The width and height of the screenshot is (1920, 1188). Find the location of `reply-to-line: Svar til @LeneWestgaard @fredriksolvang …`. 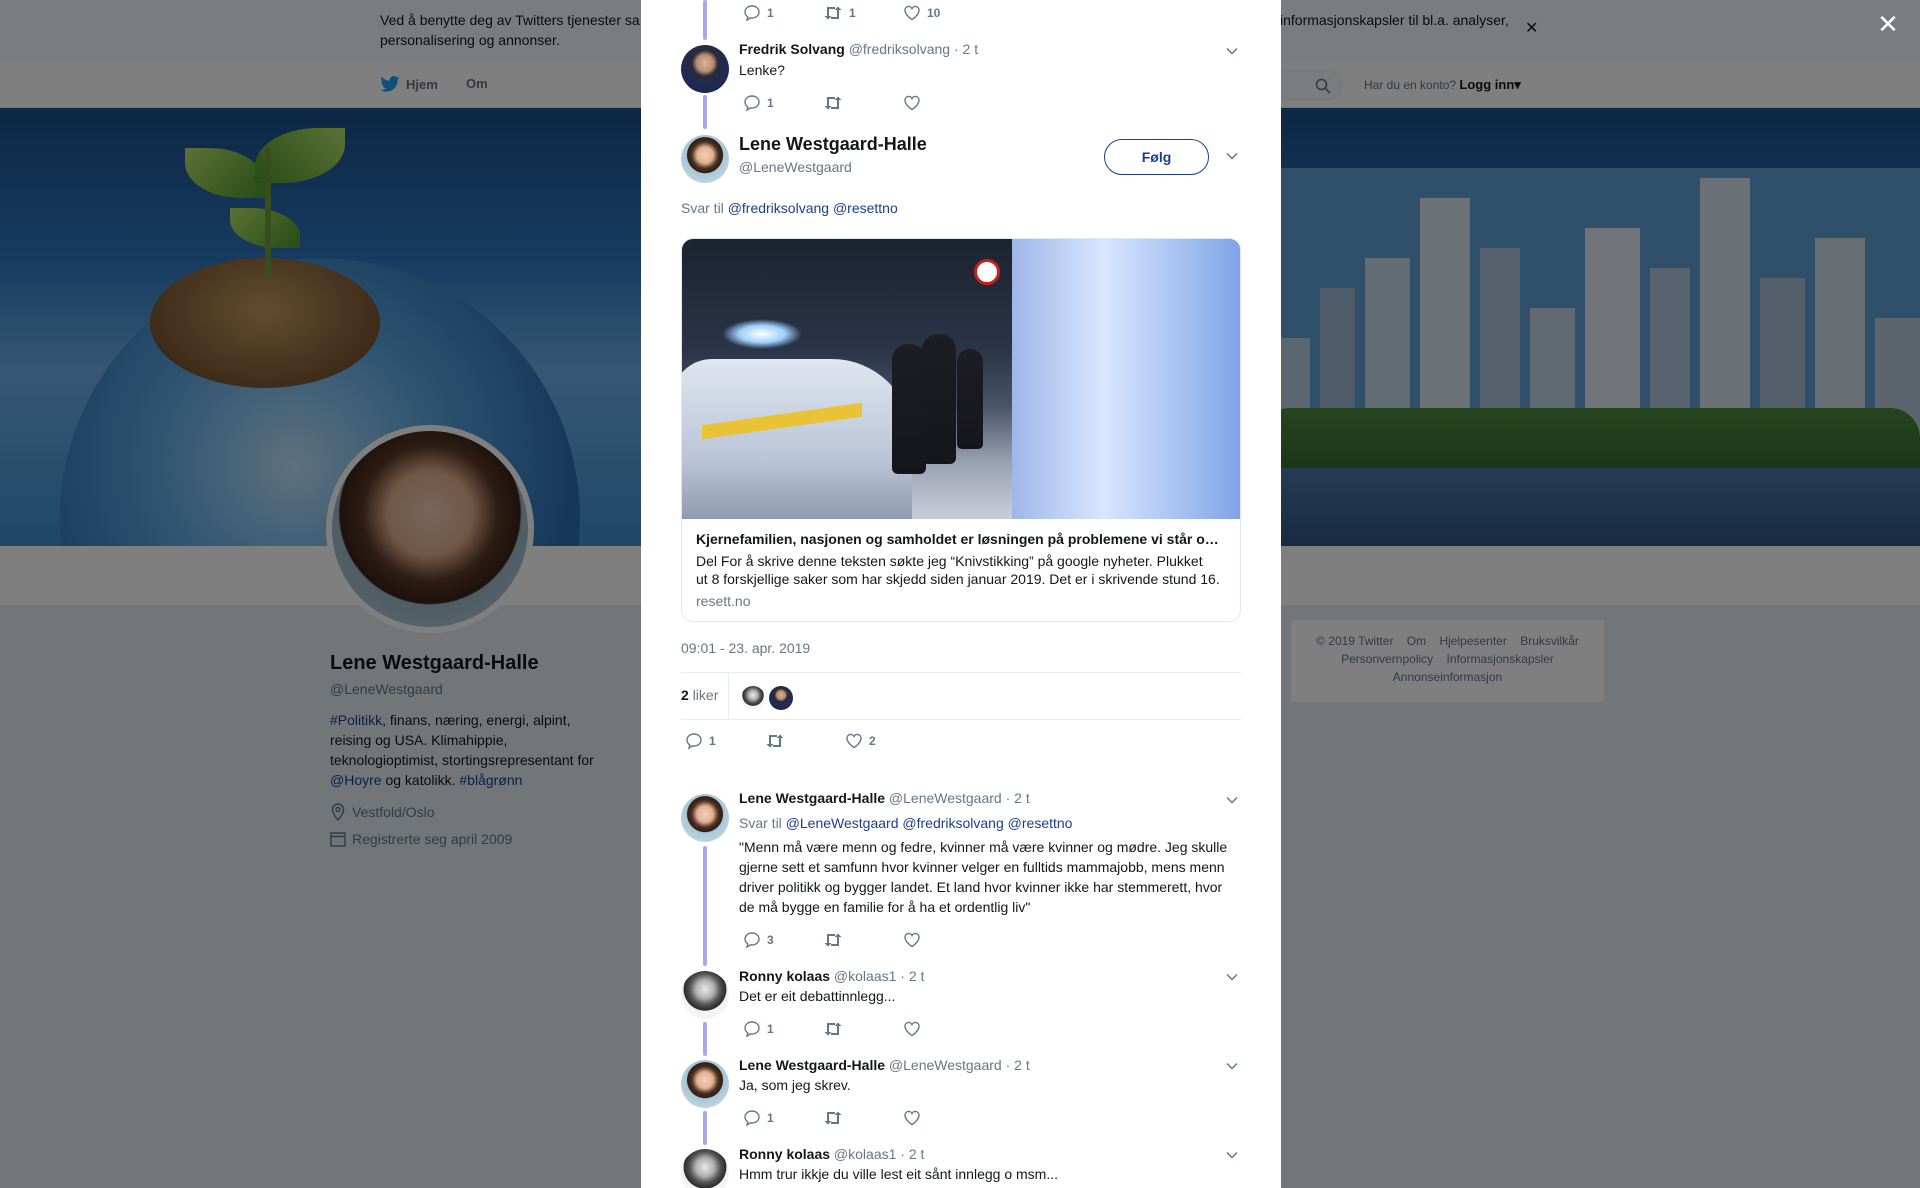

reply-to-line: Svar til @LeneWestgaard @fredriksolvang … is located at coordinates (906, 823).